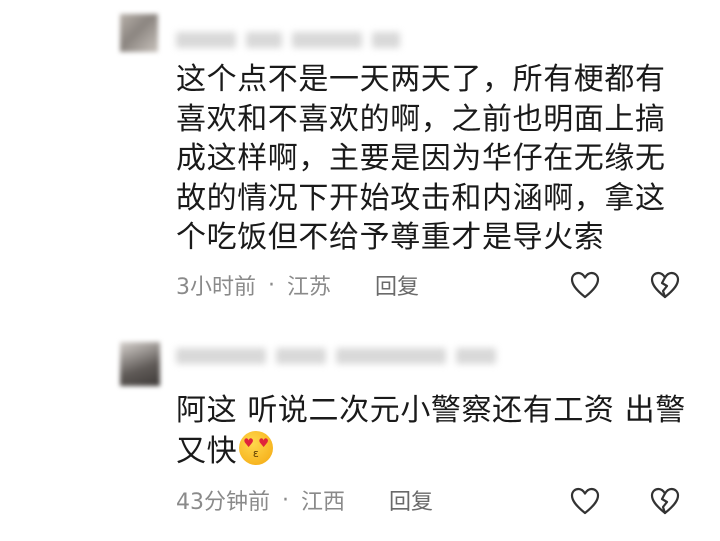  I want to click on heart-eyes-kissing-emoji: ♥ ♥ ε, so click(256, 448).